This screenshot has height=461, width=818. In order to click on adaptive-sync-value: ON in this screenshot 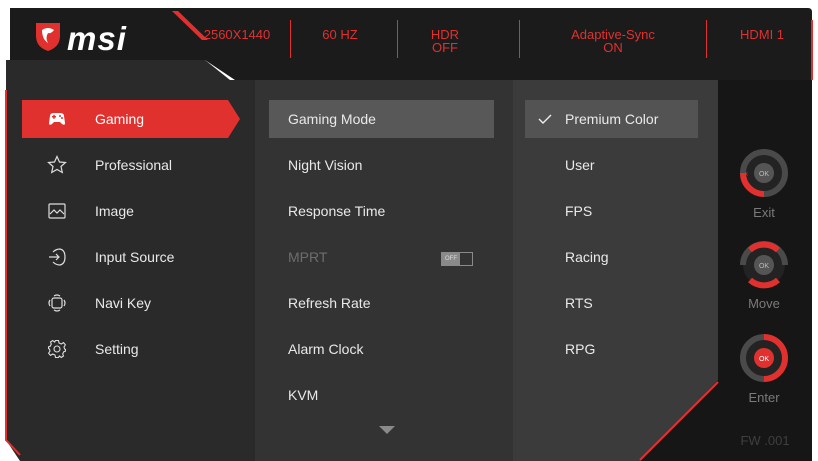, I will do `click(613, 47)`.